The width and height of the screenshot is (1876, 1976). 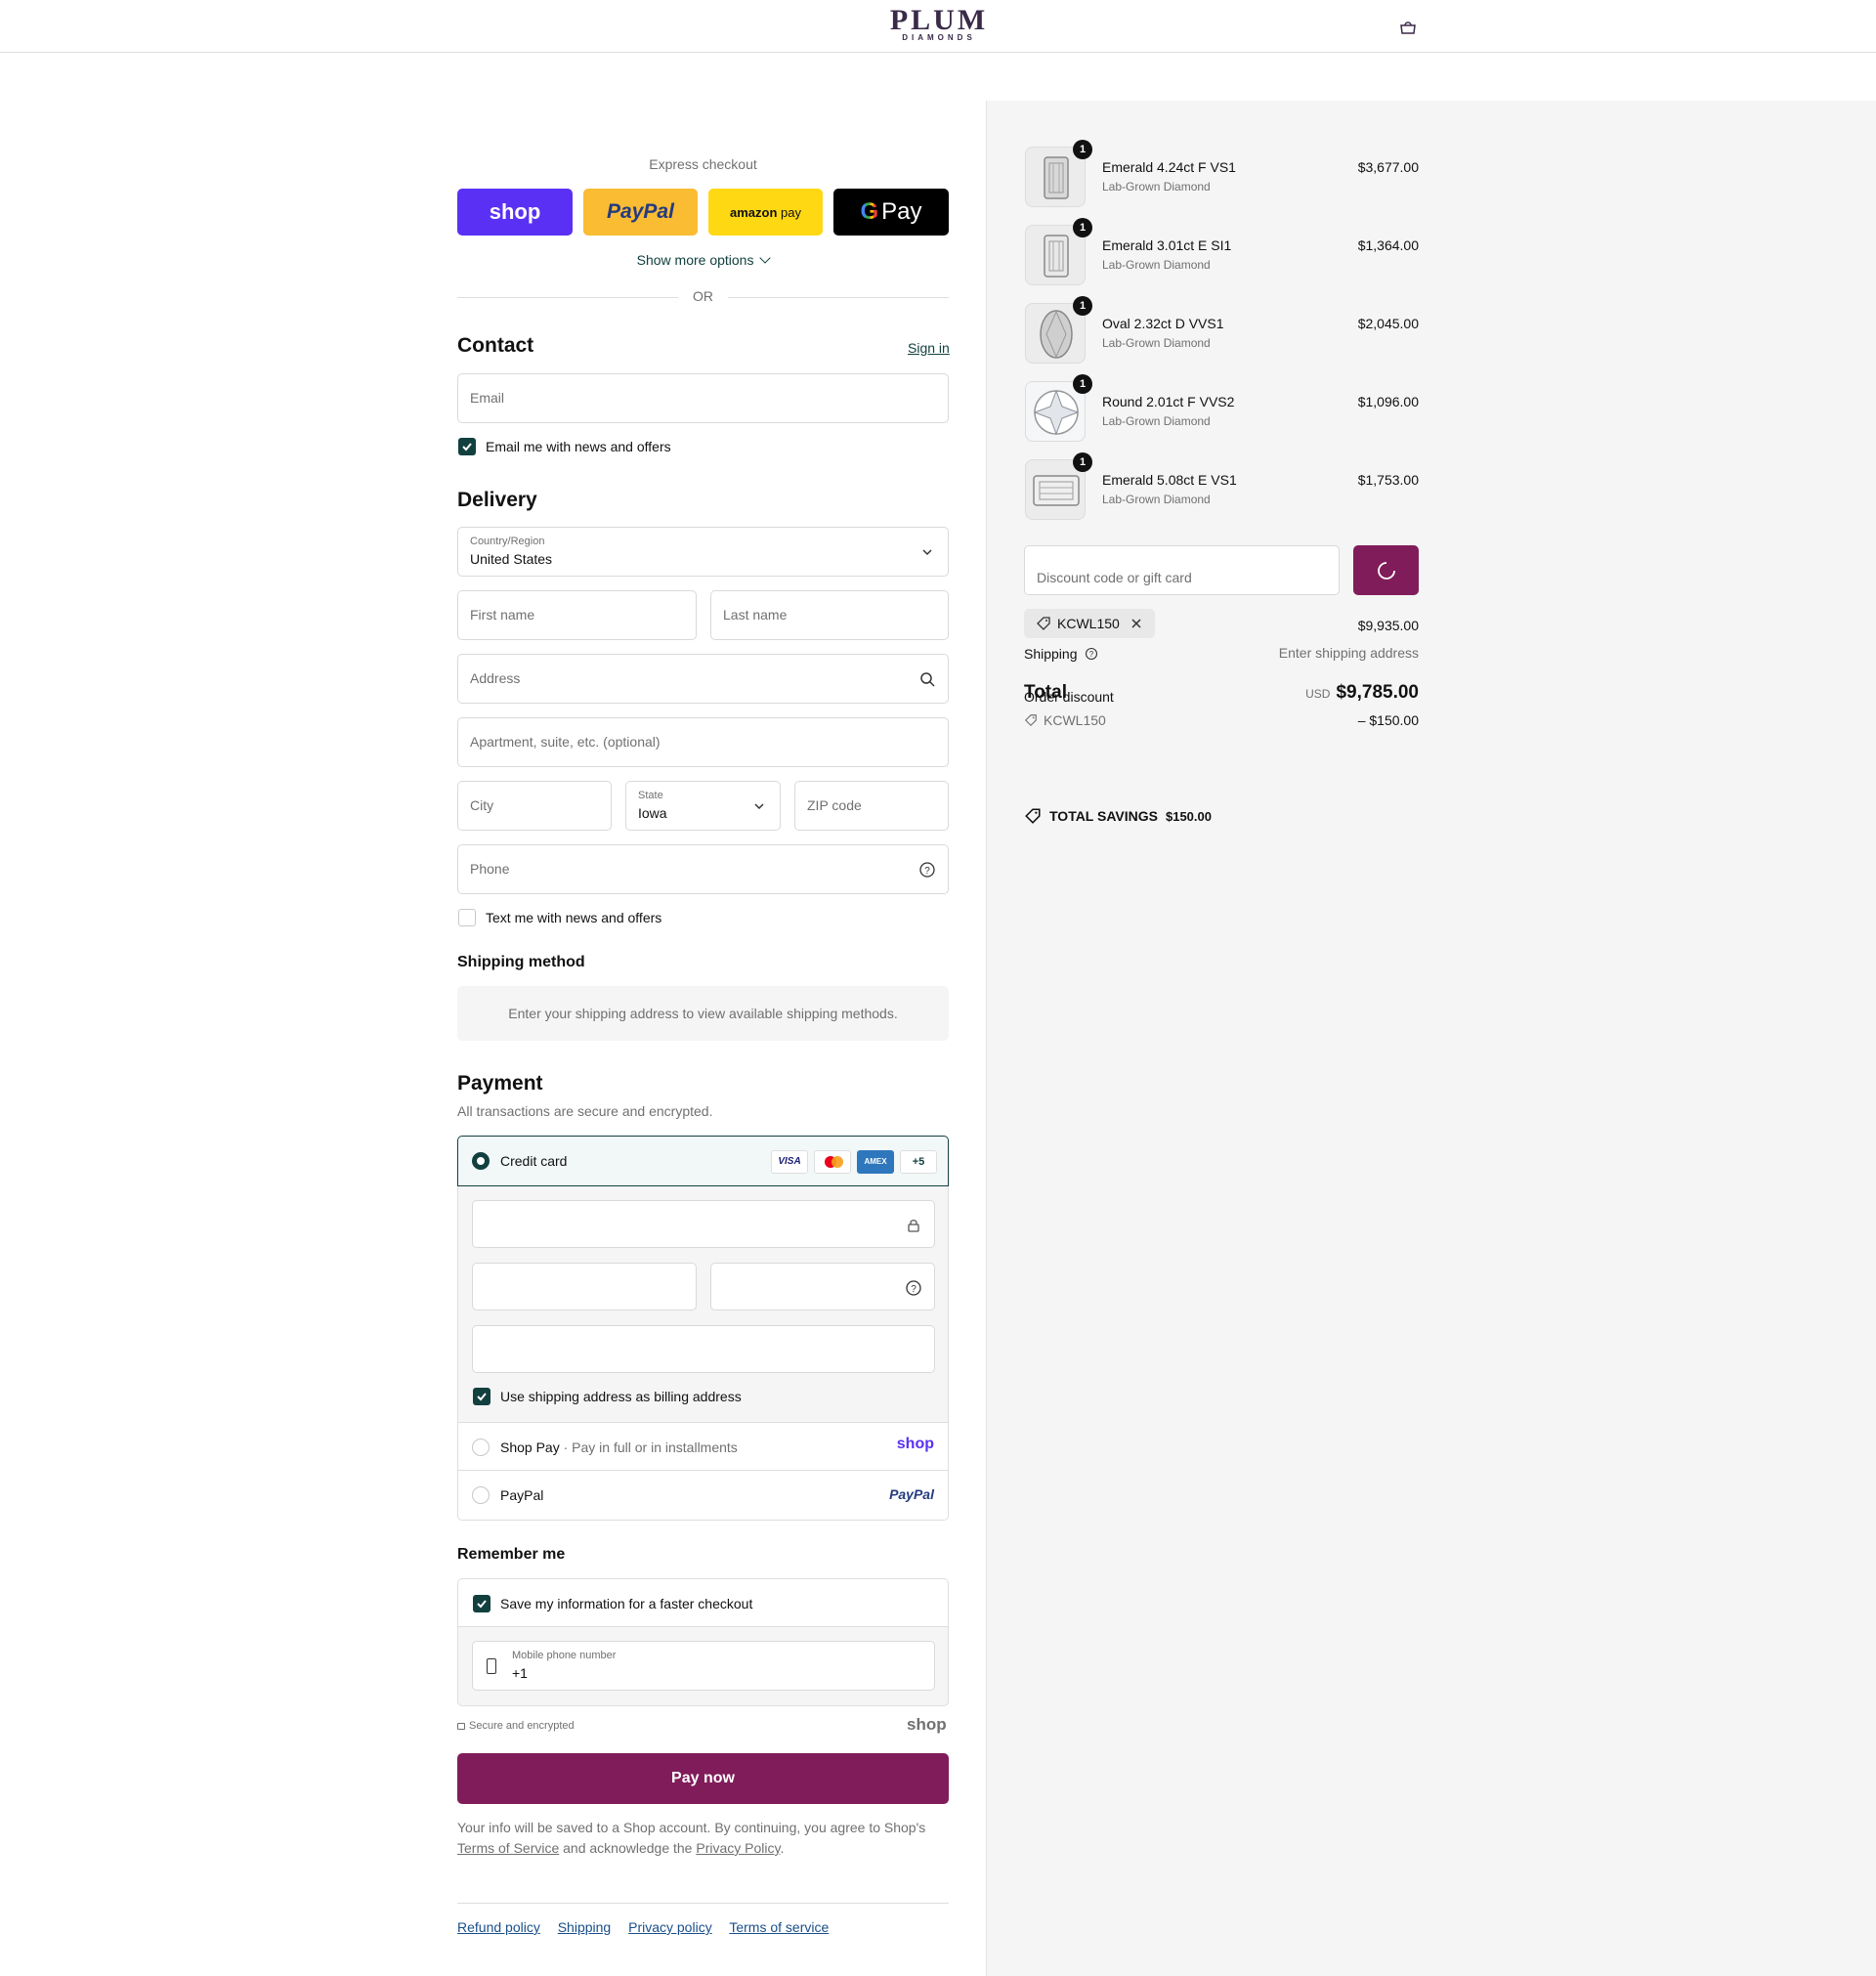 What do you see at coordinates (789, 1162) in the screenshot?
I see `visa-logo: VISA` at bounding box center [789, 1162].